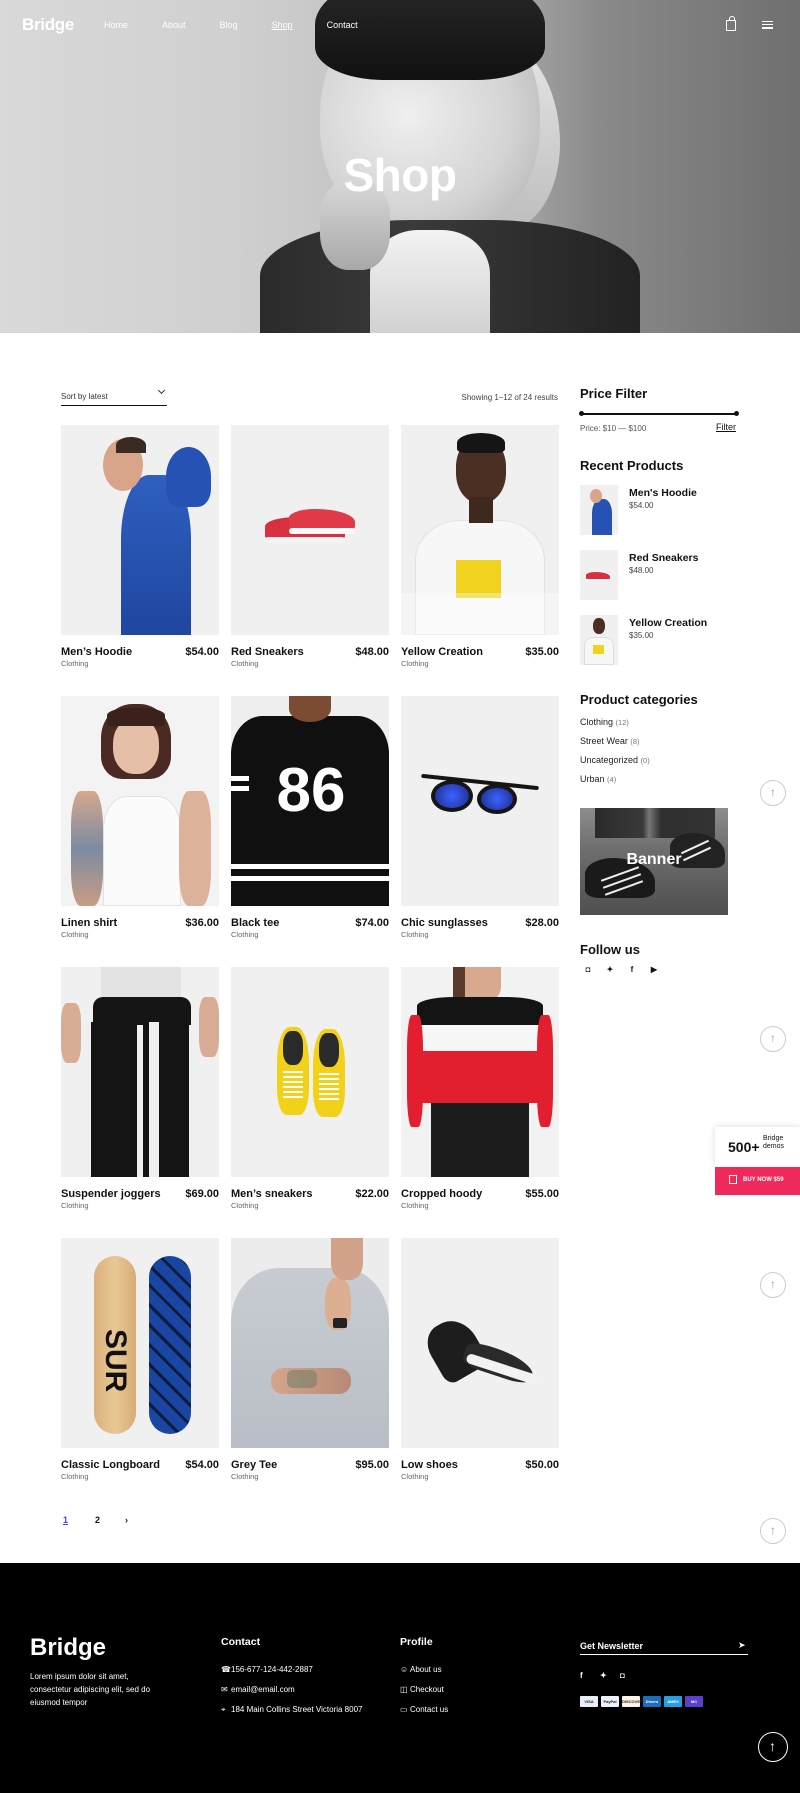 The height and width of the screenshot is (1793, 800). What do you see at coordinates (427, 1689) in the screenshot?
I see `footer-link-label: Checkout` at bounding box center [427, 1689].